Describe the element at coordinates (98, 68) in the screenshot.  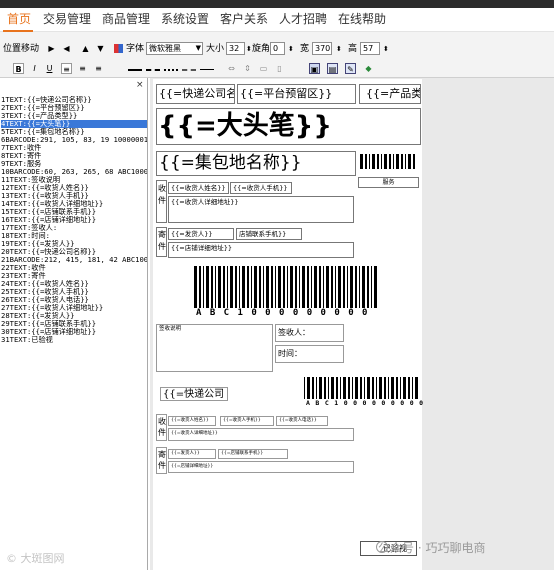
I see `align-right-icon: ≡` at that location.